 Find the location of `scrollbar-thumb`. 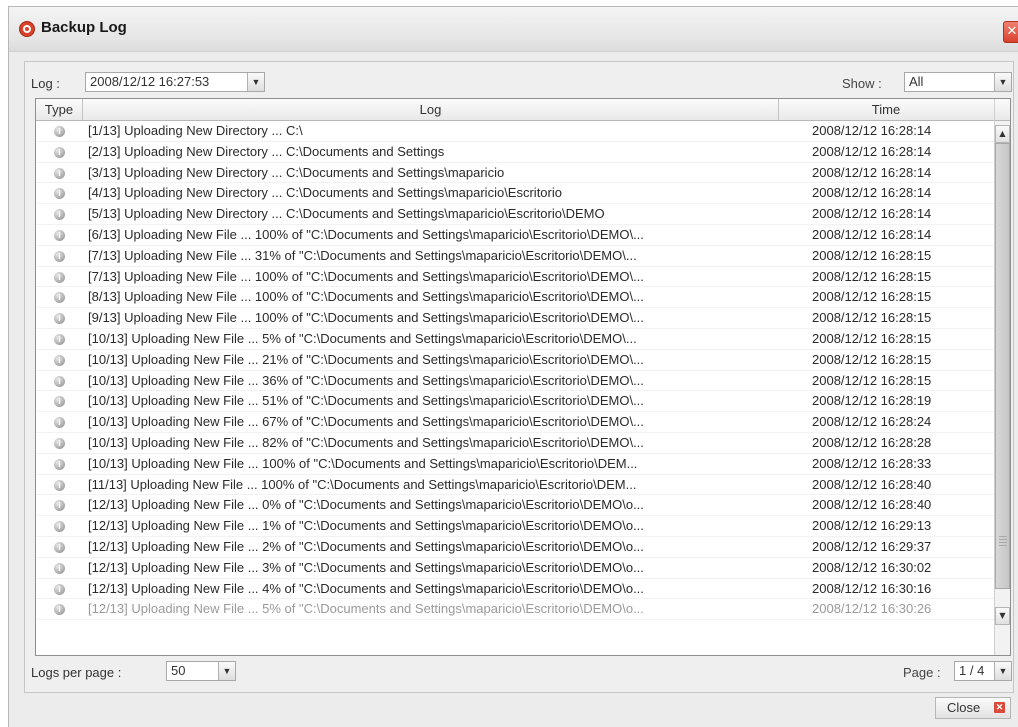

scrollbar-thumb is located at coordinates (1002, 366).